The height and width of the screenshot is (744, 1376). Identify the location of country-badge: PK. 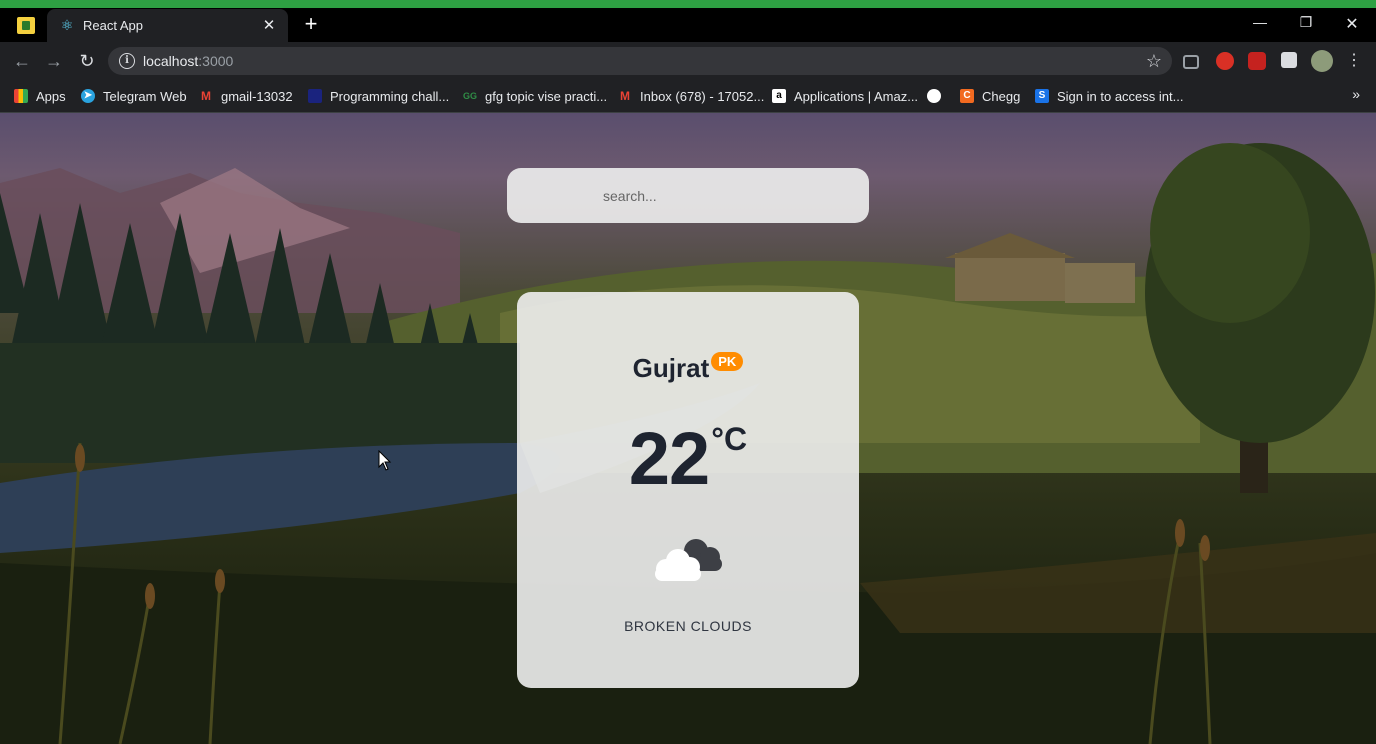
(727, 361).